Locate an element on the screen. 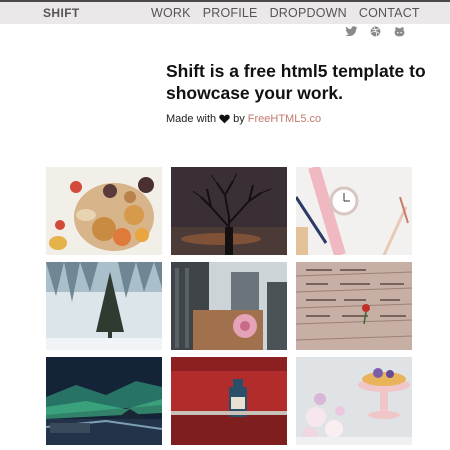 The image size is (450, 450). pine-photo is located at coordinates (104, 306).